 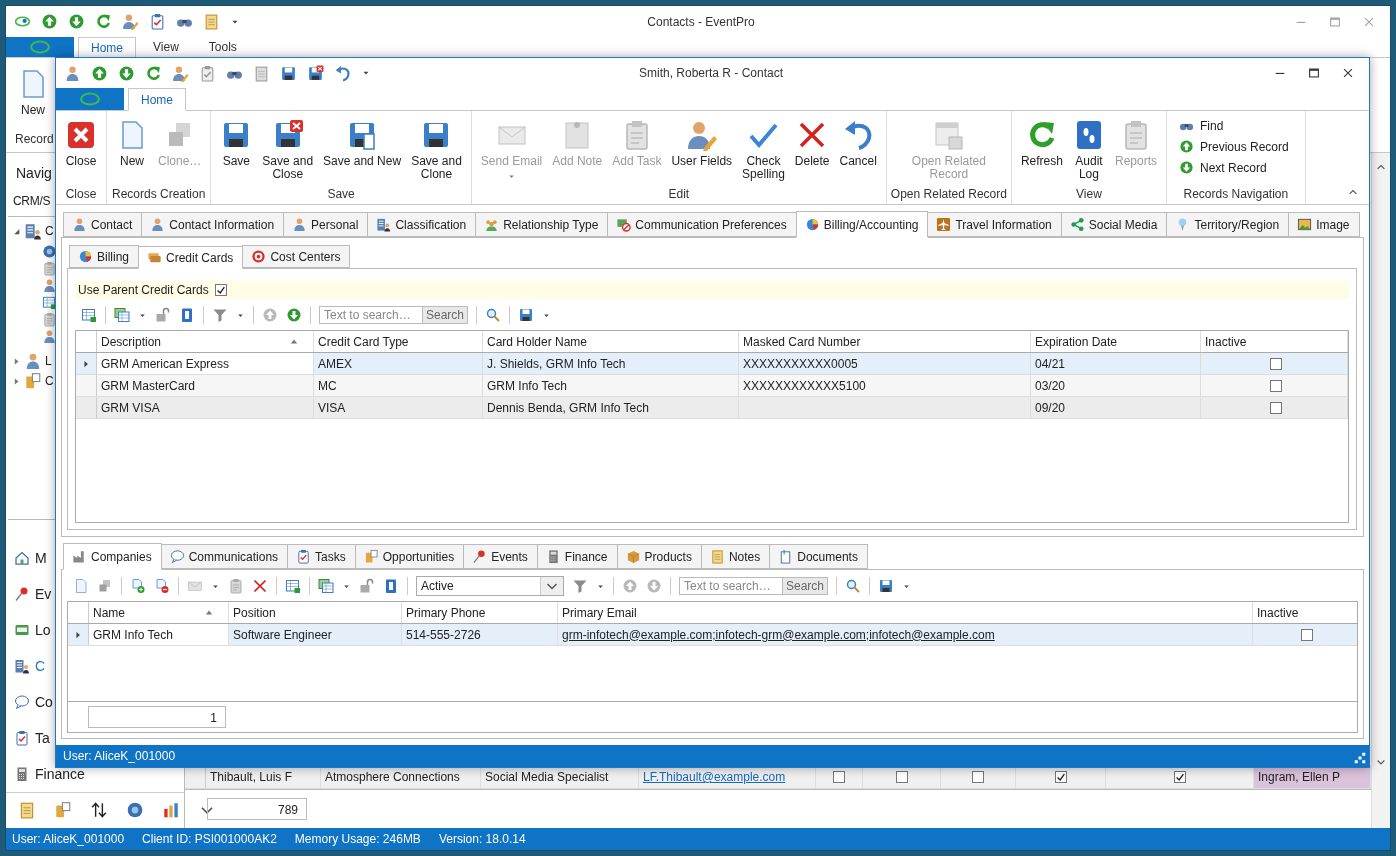 I want to click on table-row: GRM American Express AMEX J. Shields, GRM Info Tech XXXXXXXXXXX0005 04/21, so click(x=712, y=364).